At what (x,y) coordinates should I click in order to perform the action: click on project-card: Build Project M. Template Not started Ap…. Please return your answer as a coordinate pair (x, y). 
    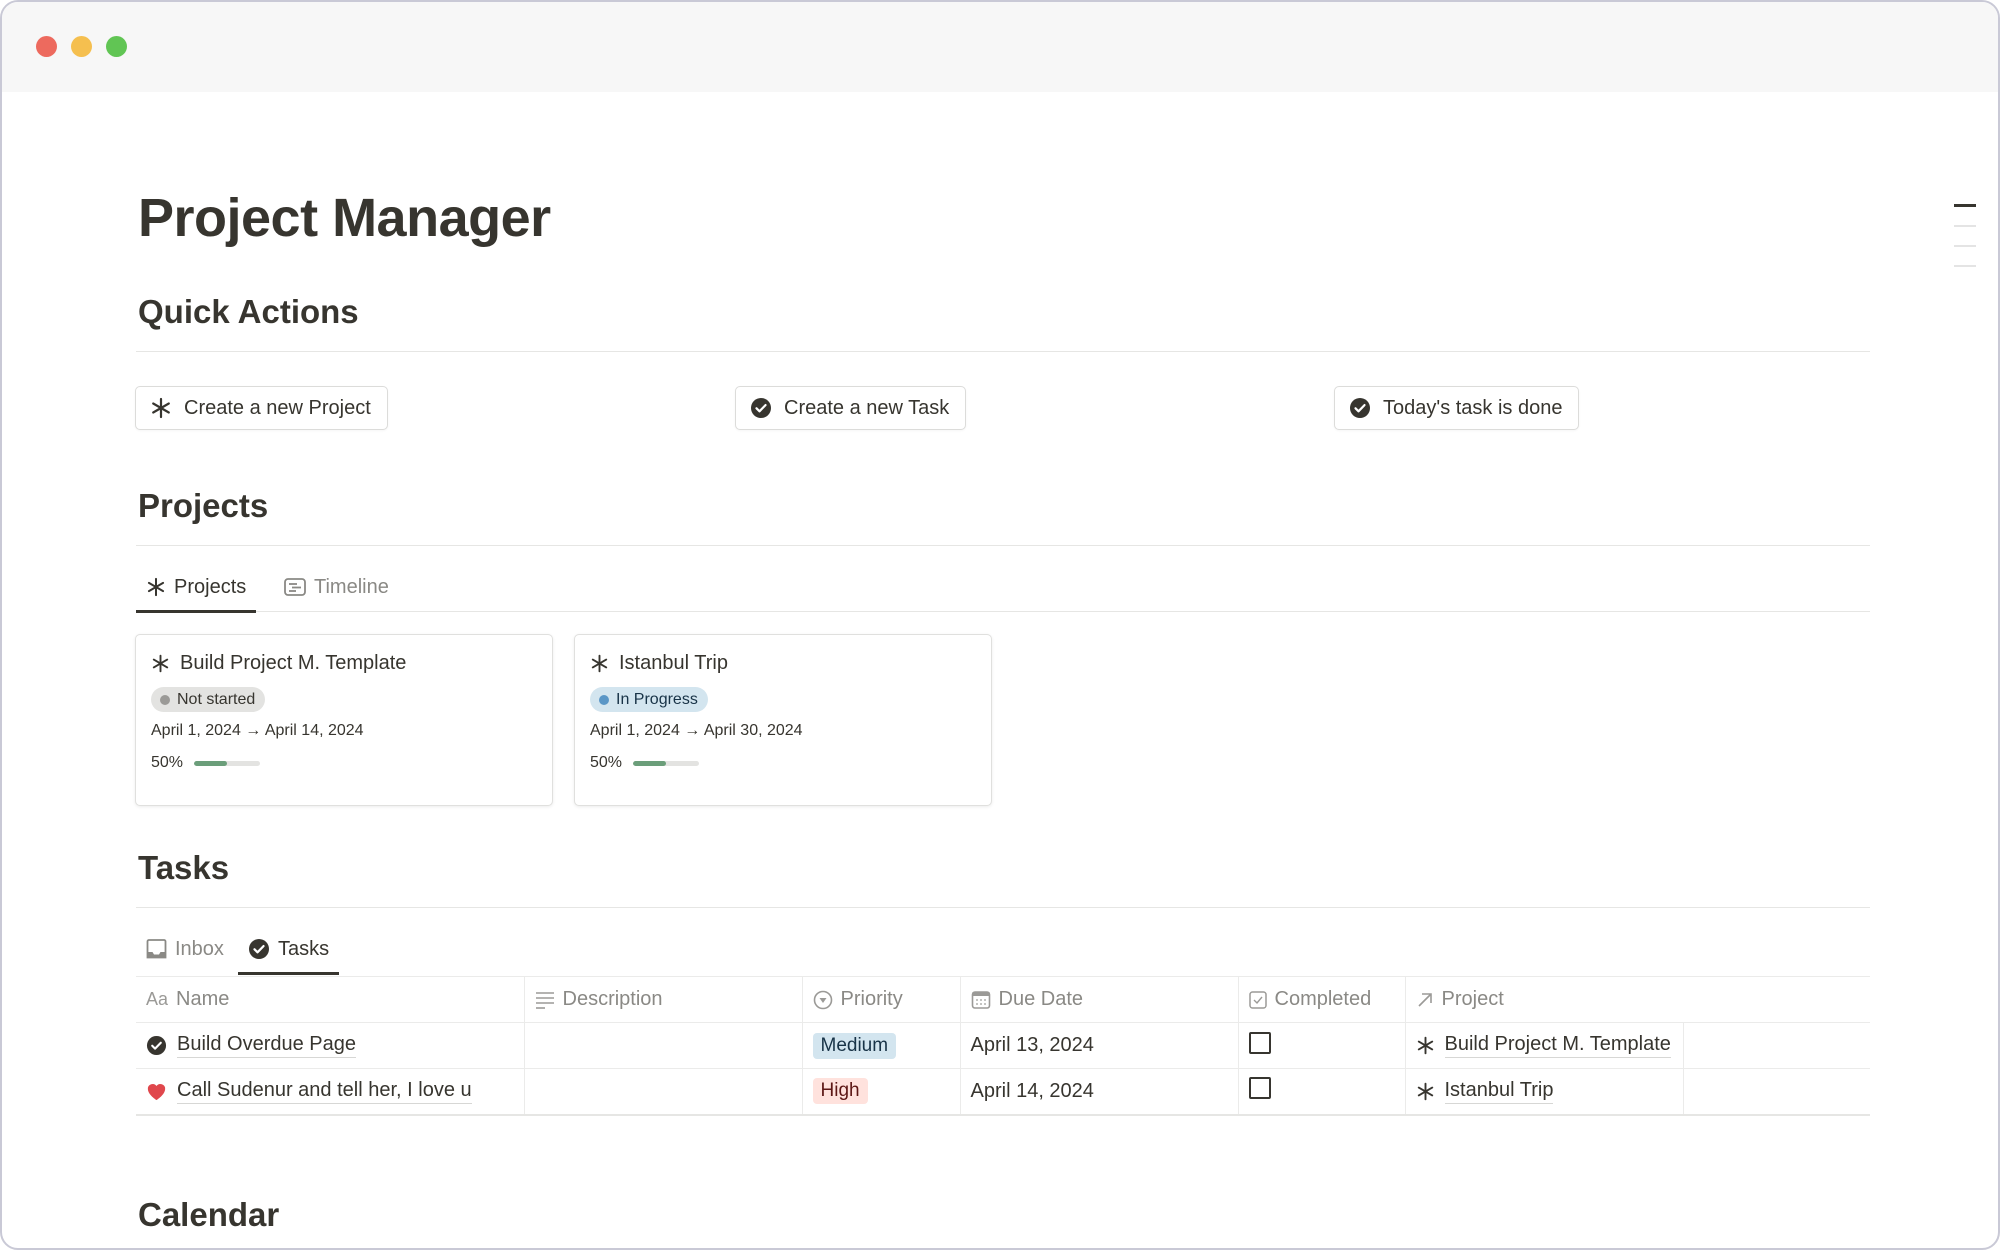
    Looking at the image, I should click on (344, 720).